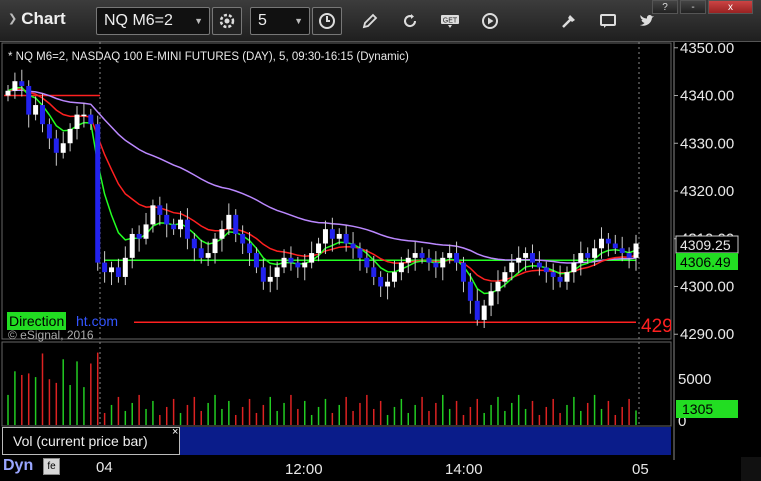 This screenshot has height=481, width=761. I want to click on close-study-button: ×, so click(175, 432).